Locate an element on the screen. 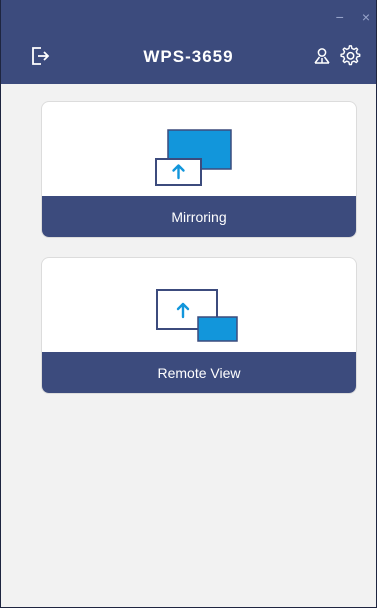 Image resolution: width=377 pixels, height=608 pixels. user-button is located at coordinates (322, 56).